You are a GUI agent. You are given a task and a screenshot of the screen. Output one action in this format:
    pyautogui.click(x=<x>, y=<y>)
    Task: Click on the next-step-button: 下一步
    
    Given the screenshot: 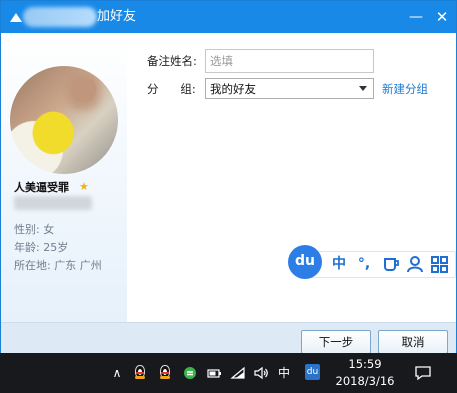 What is the action you would take?
    pyautogui.click(x=336, y=342)
    